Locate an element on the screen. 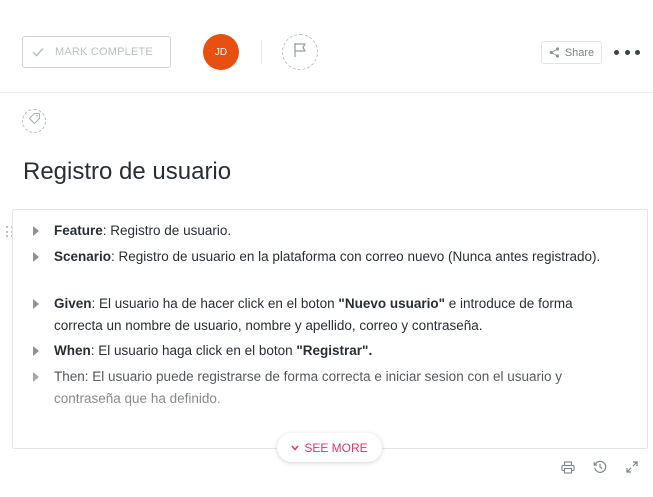 The width and height of the screenshot is (653, 497). mark-complete-button: MARK COMPLETE is located at coordinates (96, 52).